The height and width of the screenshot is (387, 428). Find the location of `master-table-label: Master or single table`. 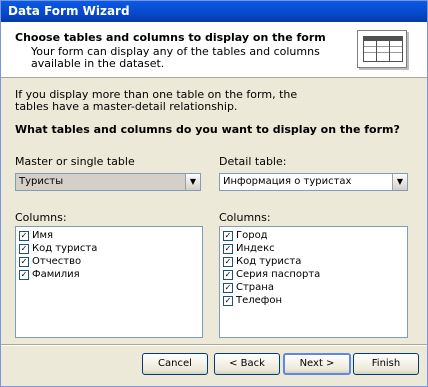

master-table-label: Master or single table is located at coordinates (75, 161).